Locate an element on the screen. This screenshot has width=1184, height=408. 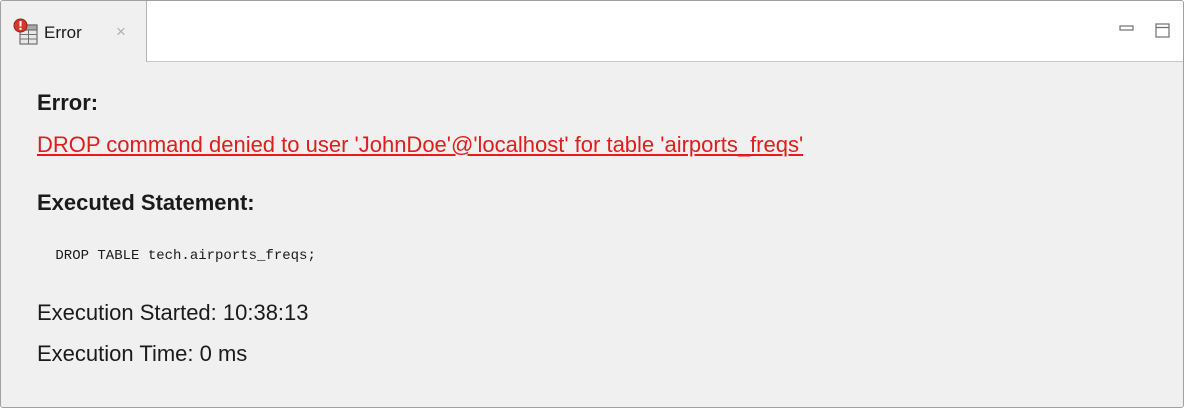
execution-time: Execution Time: 0 ms is located at coordinates (142, 353).